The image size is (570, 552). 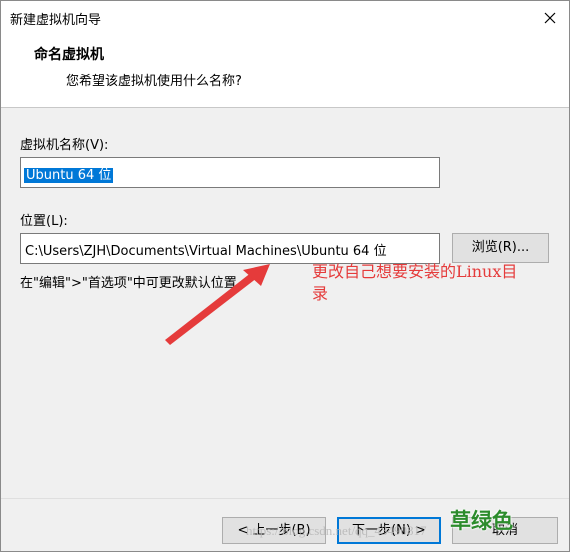 What do you see at coordinates (550, 18) in the screenshot?
I see `close-icon` at bounding box center [550, 18].